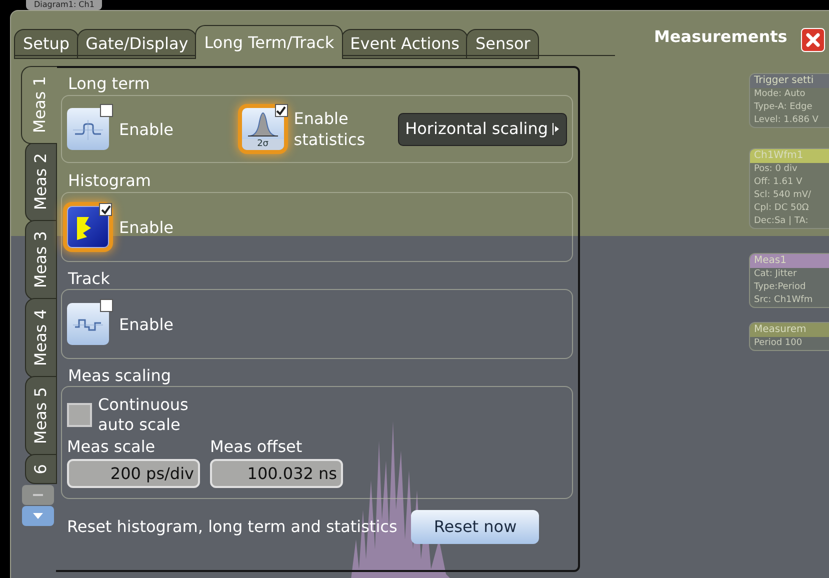 This screenshot has height=578, width=829. Describe the element at coordinates (404, 44) in the screenshot. I see `tab: Event Actions` at that location.